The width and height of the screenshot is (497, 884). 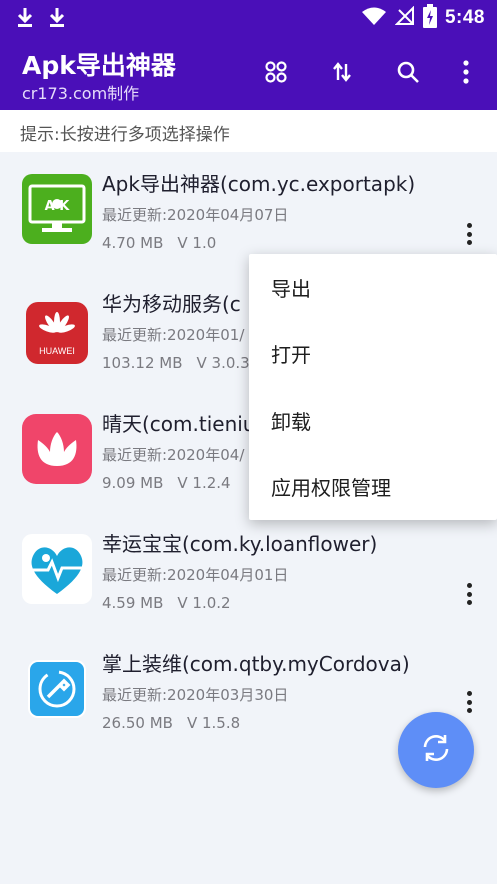 I want to click on app-size: 103.12 MB, so click(x=142, y=363).